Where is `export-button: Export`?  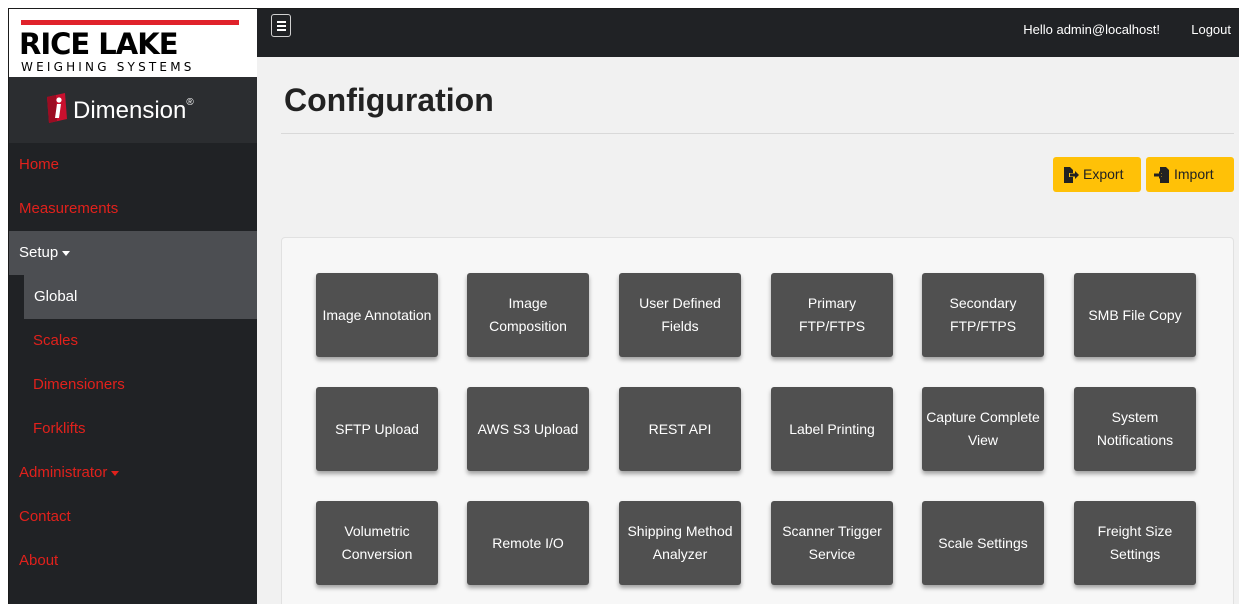 export-button: Export is located at coordinates (1097, 174).